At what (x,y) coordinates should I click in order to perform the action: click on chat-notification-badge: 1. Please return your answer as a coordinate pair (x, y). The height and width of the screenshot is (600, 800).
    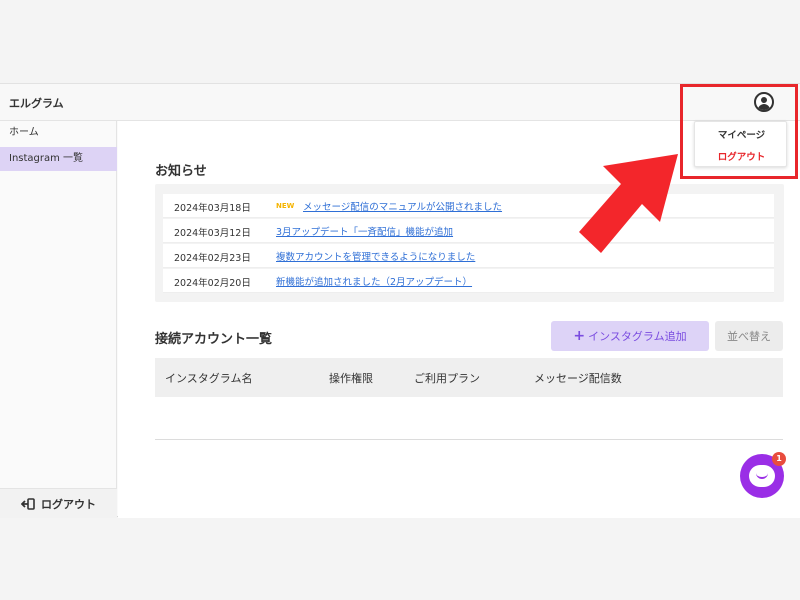
    Looking at the image, I should click on (779, 459).